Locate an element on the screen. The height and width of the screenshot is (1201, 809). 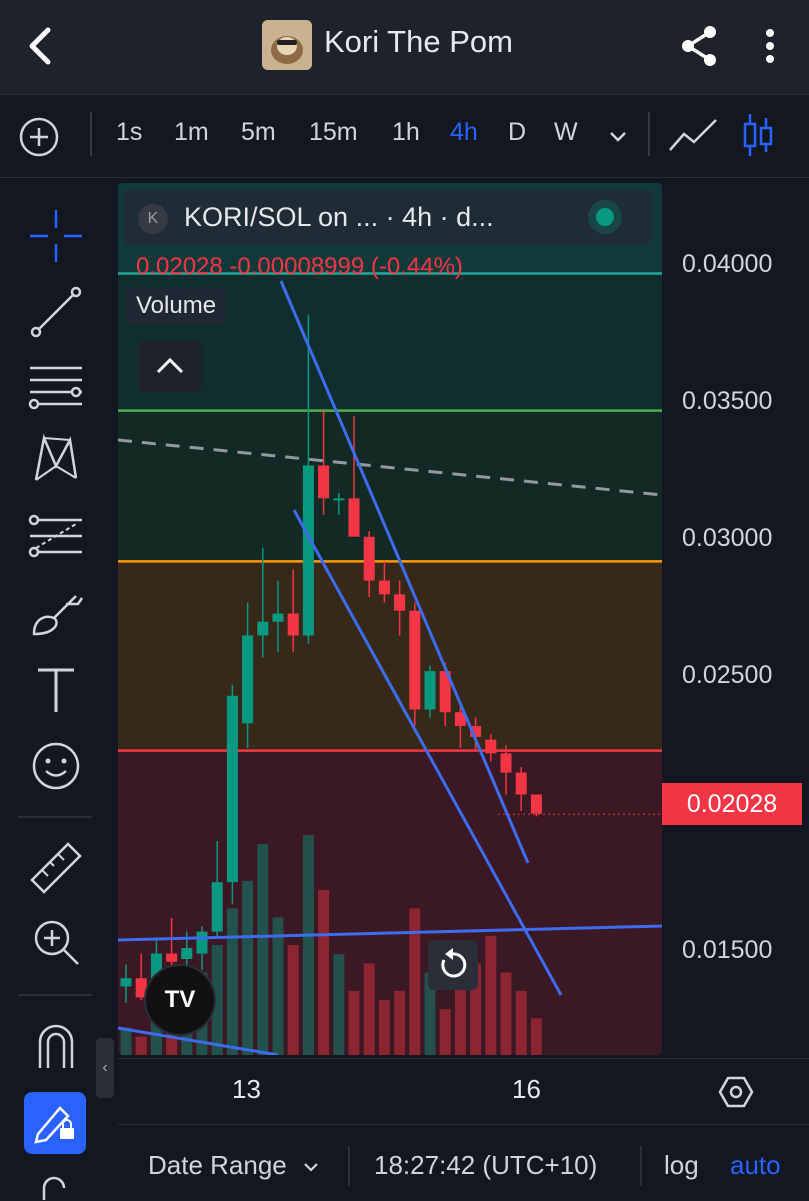
brush-icon is located at coordinates (56, 614).